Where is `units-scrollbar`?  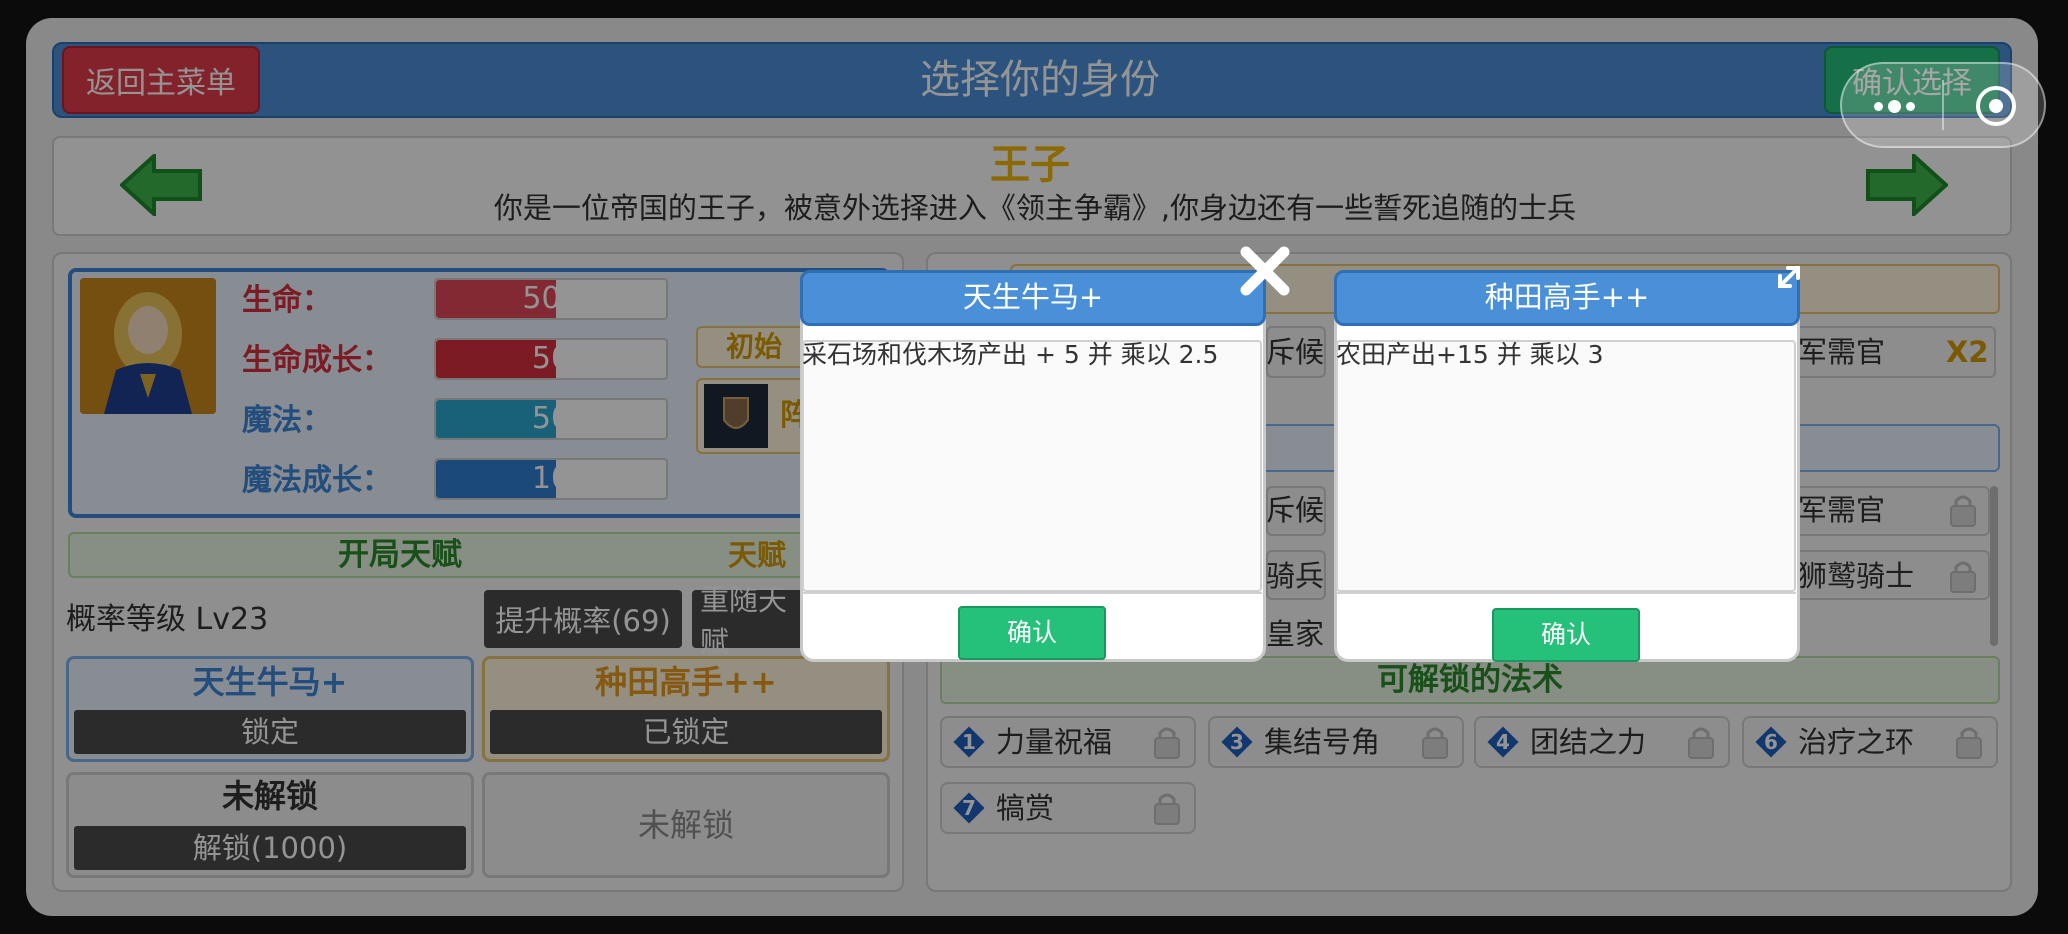
units-scrollbar is located at coordinates (1994, 566).